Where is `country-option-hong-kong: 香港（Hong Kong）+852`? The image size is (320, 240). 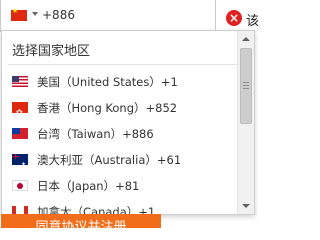
country-option-hong-kong: 香港（Hong Kong）+852 is located at coordinates (120, 110).